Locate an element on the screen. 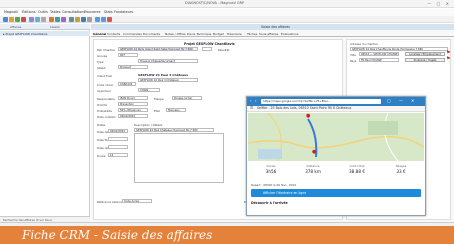  group-field: R07 is located at coordinates (128, 55).